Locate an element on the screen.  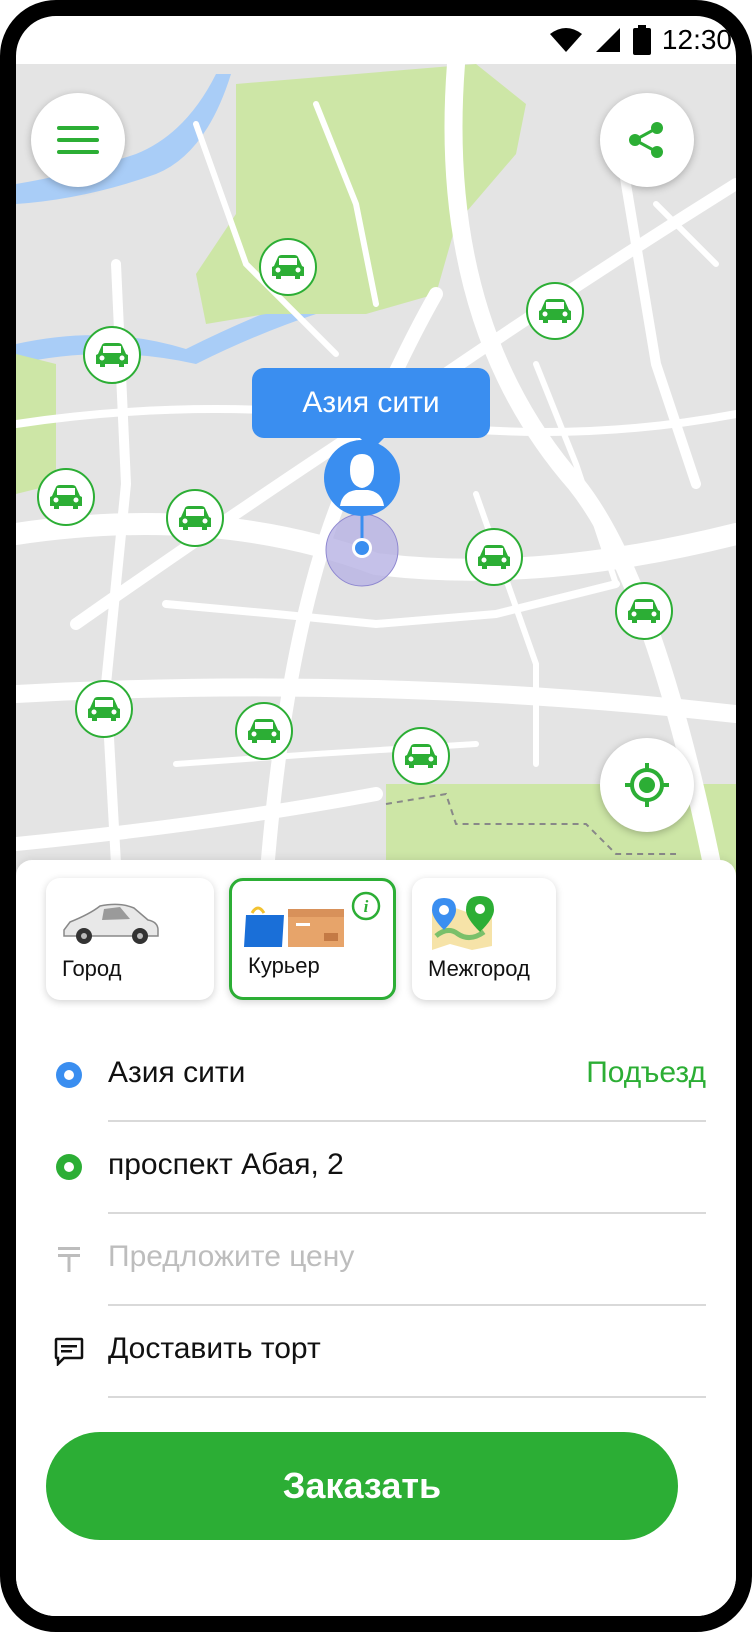
pickup-label-bubble: Азия сити is located at coordinates (371, 409).